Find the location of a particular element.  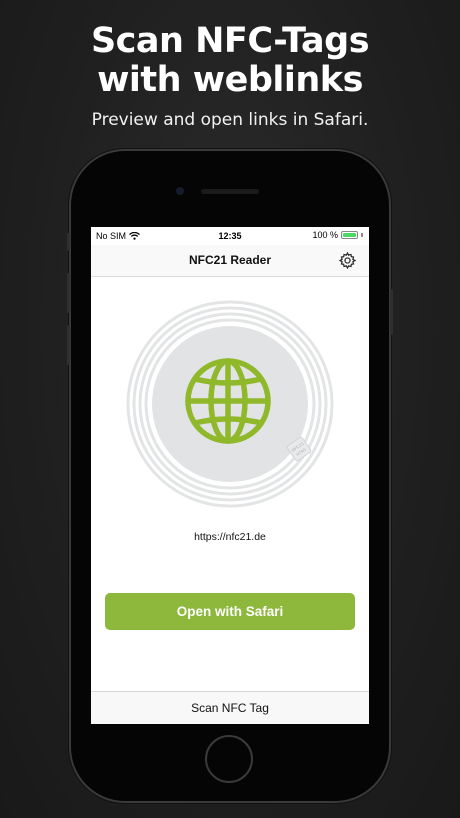

power-button is located at coordinates (391, 312).